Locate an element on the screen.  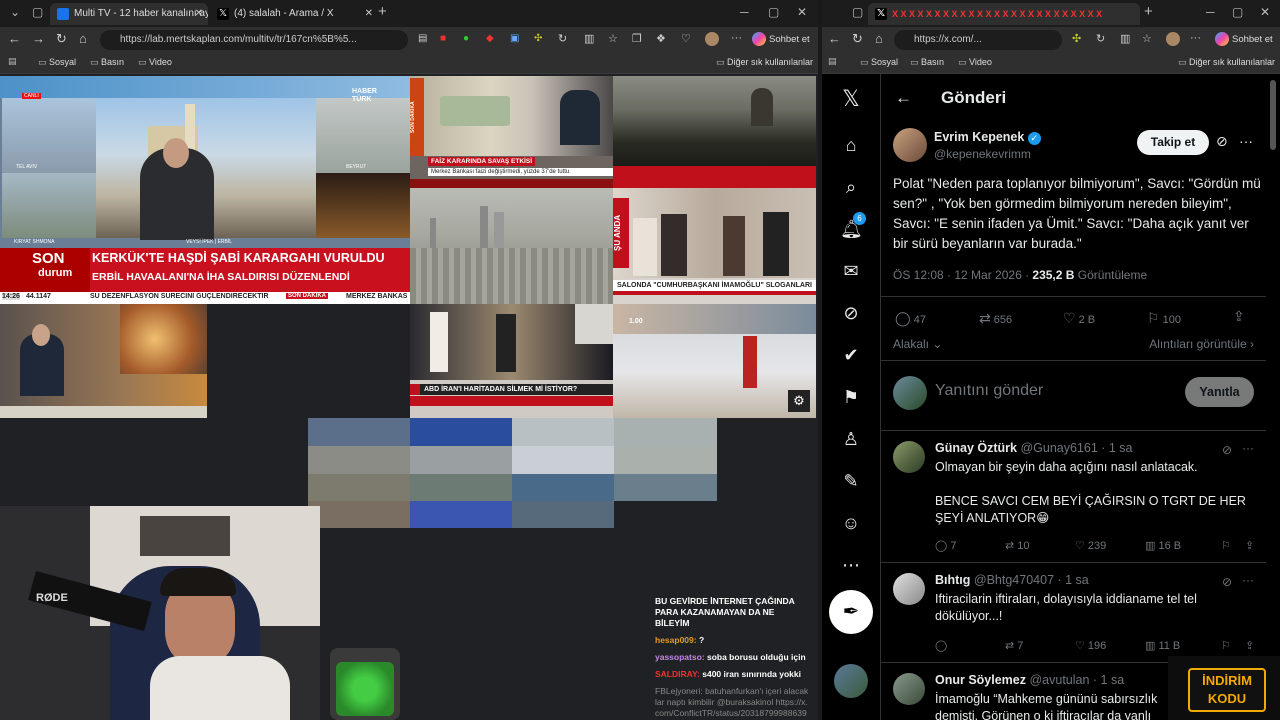
repost-action: ⇄ 656 is located at coordinates (995, 318).